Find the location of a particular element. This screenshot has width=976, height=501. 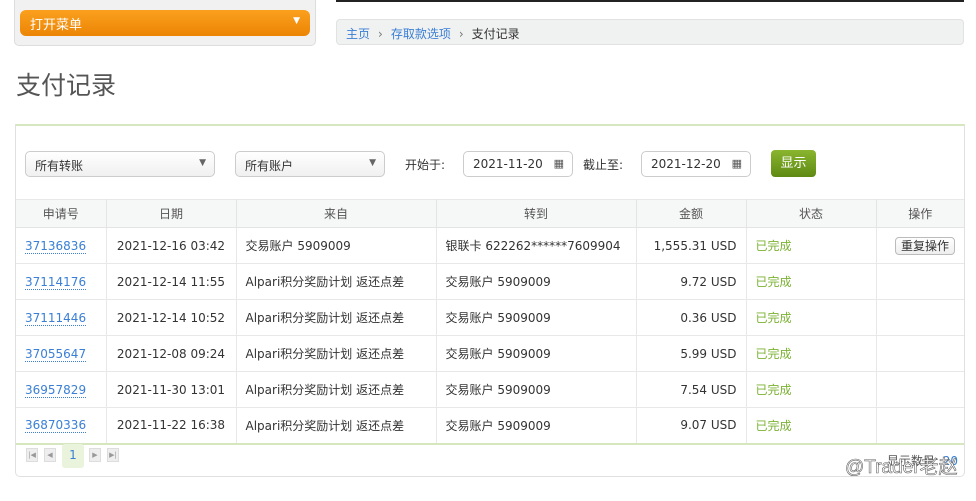

transfer-type-value: 所有转账 is located at coordinates (59, 166).